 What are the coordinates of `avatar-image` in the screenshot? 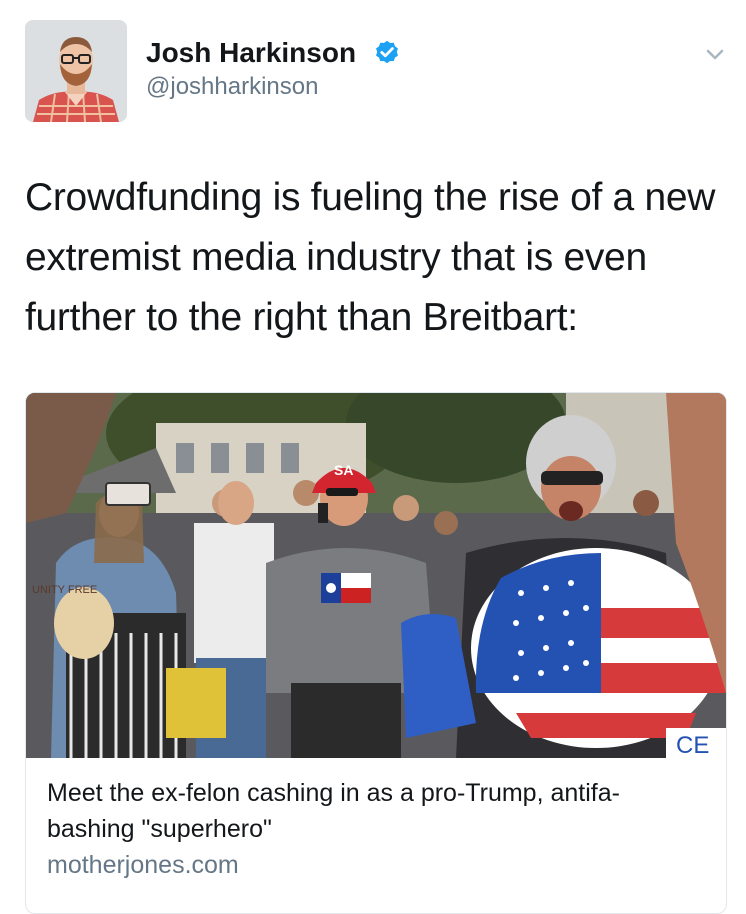 It's located at (76, 71).